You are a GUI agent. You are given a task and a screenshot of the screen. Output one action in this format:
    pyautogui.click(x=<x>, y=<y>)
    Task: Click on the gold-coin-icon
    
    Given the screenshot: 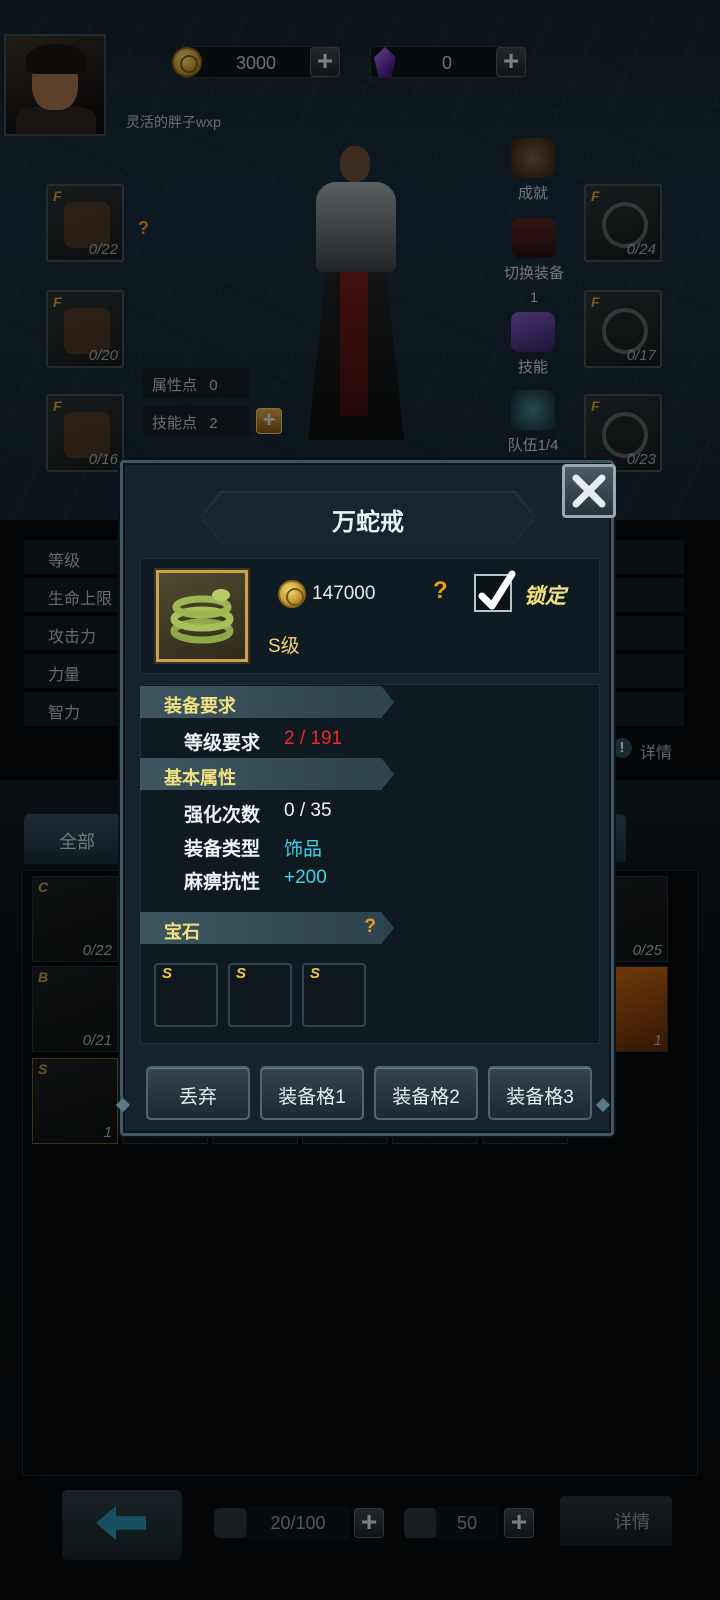 What is the action you would take?
    pyautogui.click(x=292, y=594)
    